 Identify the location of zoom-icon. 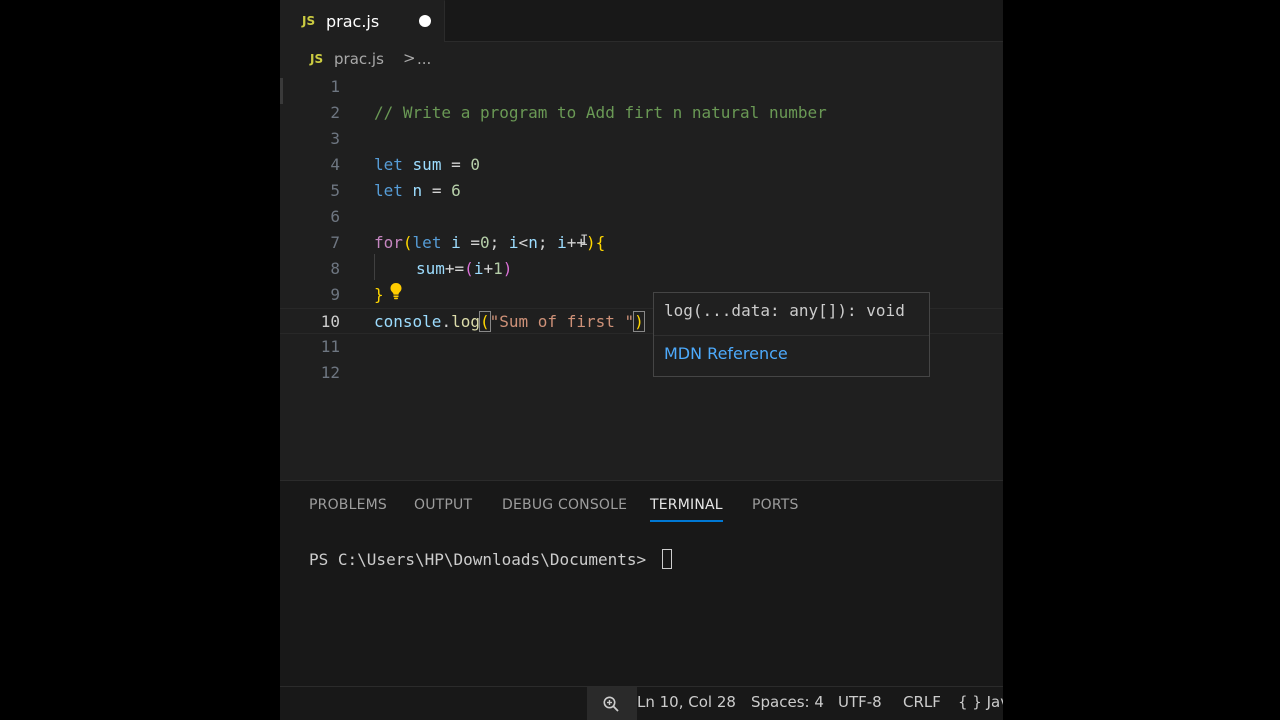
(611, 704).